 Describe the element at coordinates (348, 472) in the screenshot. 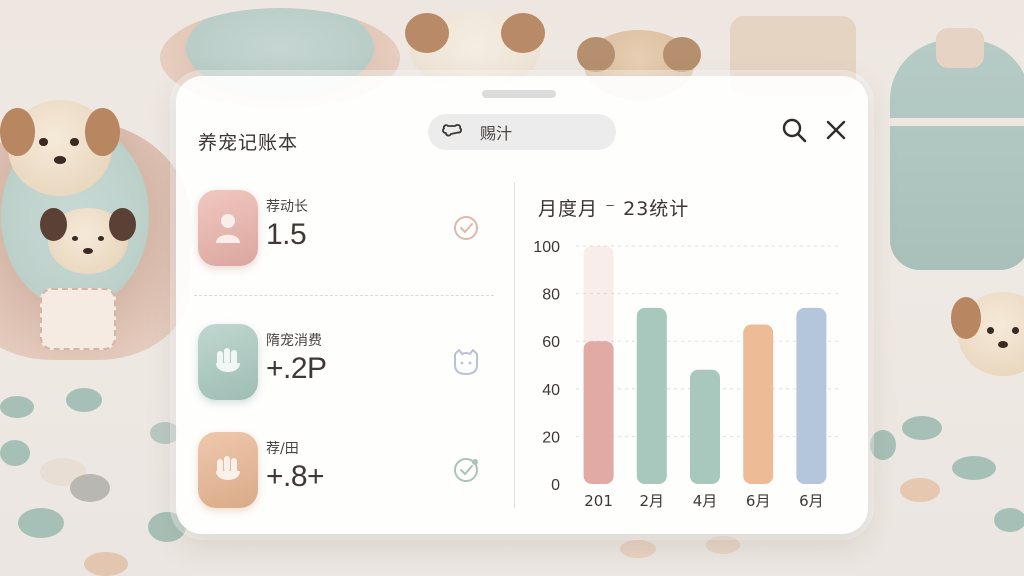

I see `summary-card-other: 荐/田 +.8+` at that location.